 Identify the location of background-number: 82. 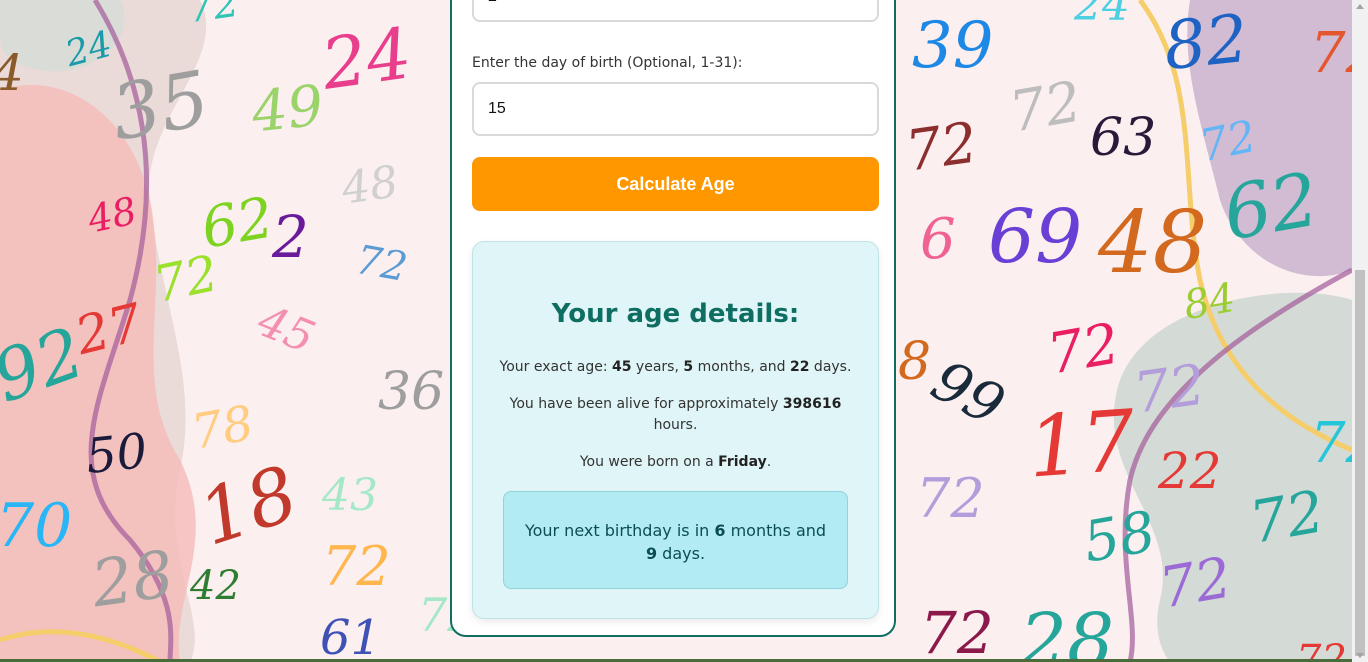
(1206, 43).